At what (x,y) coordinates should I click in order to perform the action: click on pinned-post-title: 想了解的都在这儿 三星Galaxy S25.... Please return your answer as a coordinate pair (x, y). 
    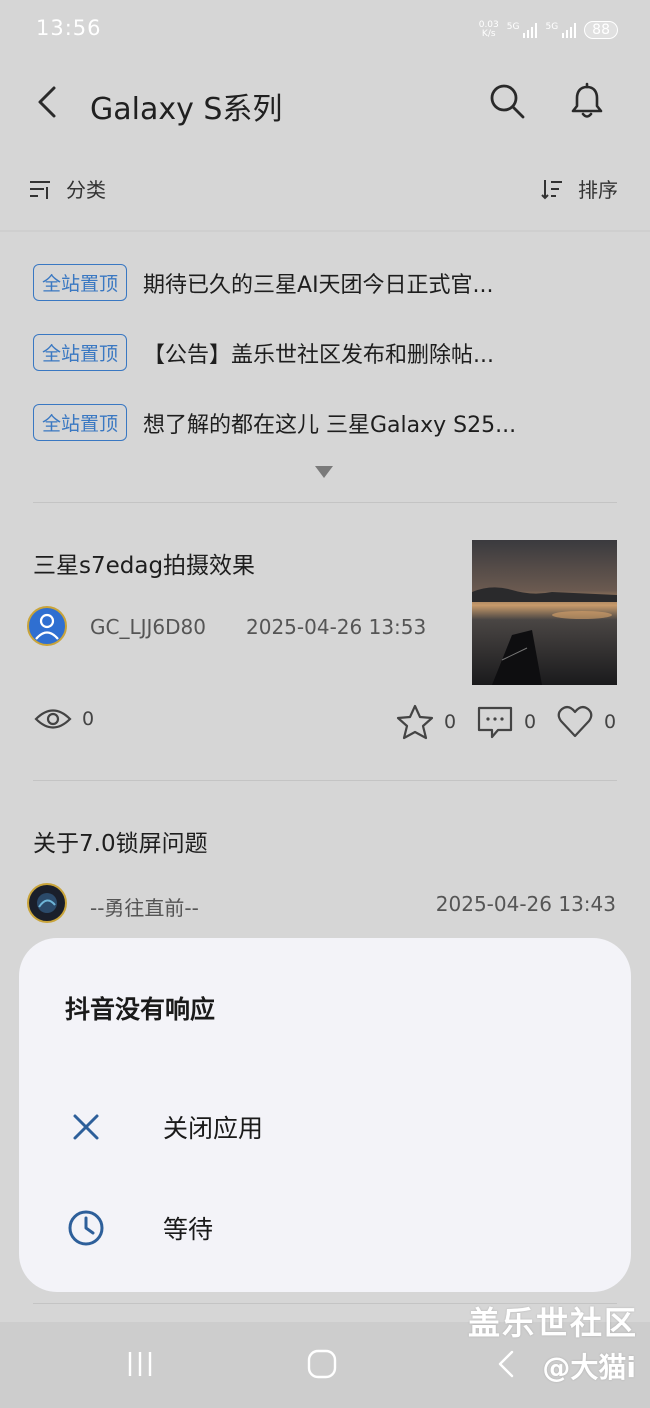
    Looking at the image, I should click on (330, 425).